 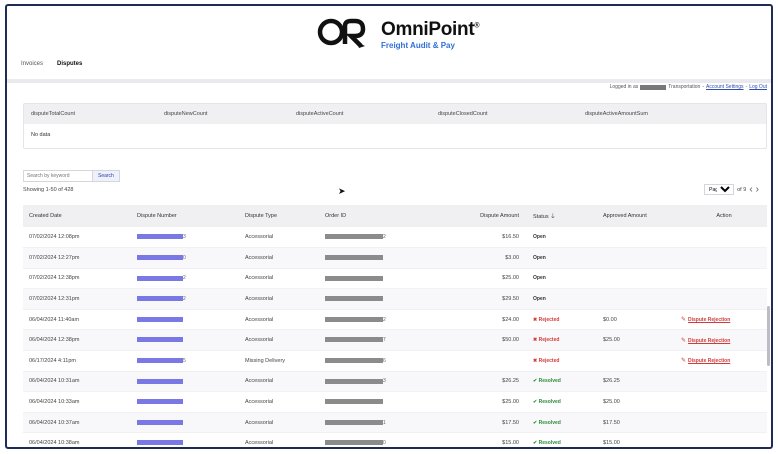 What do you see at coordinates (77, 258) in the screenshot?
I see `cell-created-date: 07/02/2024 12:27pm` at bounding box center [77, 258].